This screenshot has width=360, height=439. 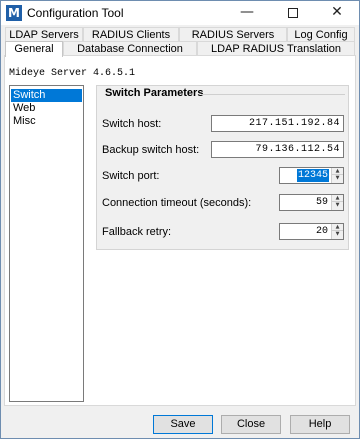 What do you see at coordinates (46, 95) in the screenshot?
I see `list-item-switch: Switch` at bounding box center [46, 95].